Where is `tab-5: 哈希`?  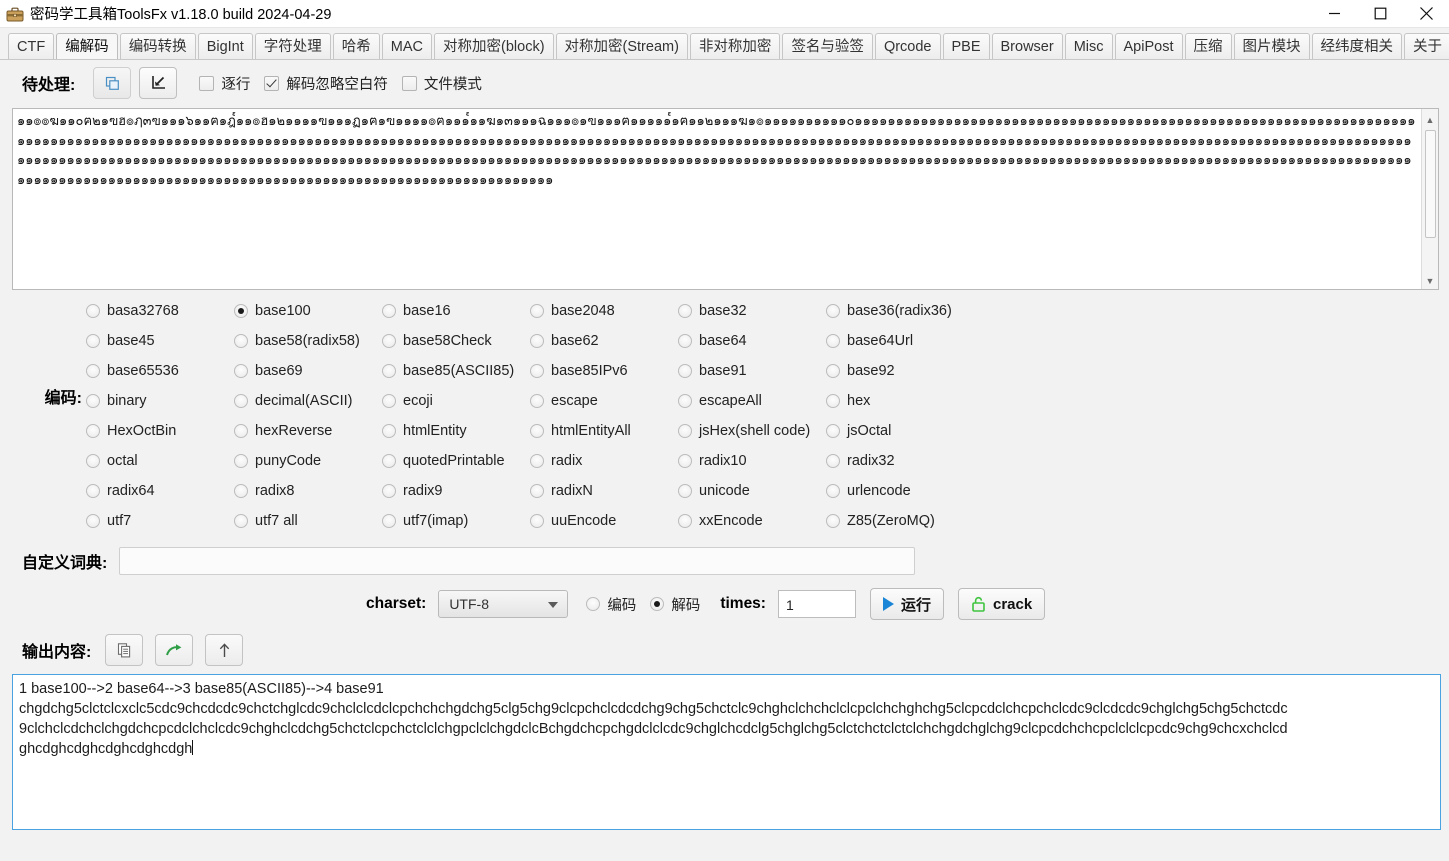 tab-5: 哈希 is located at coordinates (356, 46).